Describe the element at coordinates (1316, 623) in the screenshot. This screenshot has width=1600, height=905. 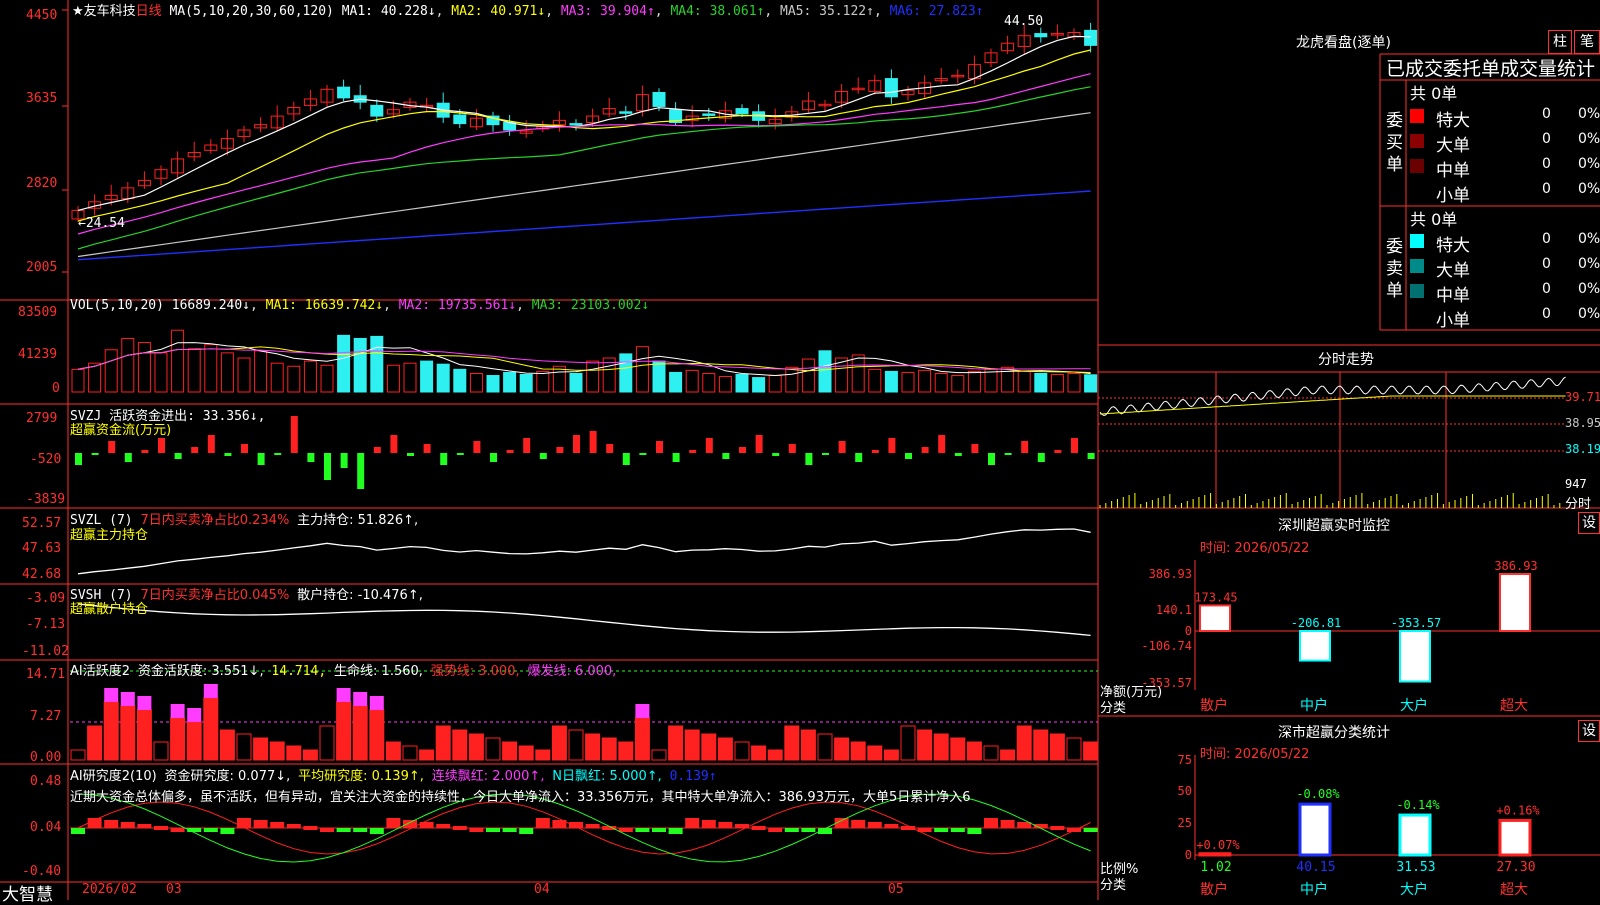
I see `sz-bar-label: -206.81` at that location.